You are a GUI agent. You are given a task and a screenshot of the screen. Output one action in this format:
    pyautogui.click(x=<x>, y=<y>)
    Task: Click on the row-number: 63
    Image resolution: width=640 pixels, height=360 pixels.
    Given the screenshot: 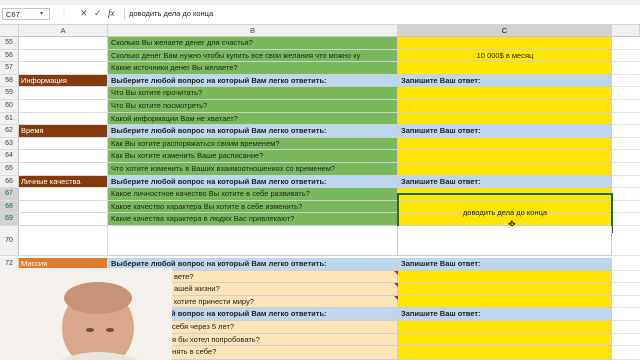 What is the action you would take?
    pyautogui.click(x=9, y=144)
    